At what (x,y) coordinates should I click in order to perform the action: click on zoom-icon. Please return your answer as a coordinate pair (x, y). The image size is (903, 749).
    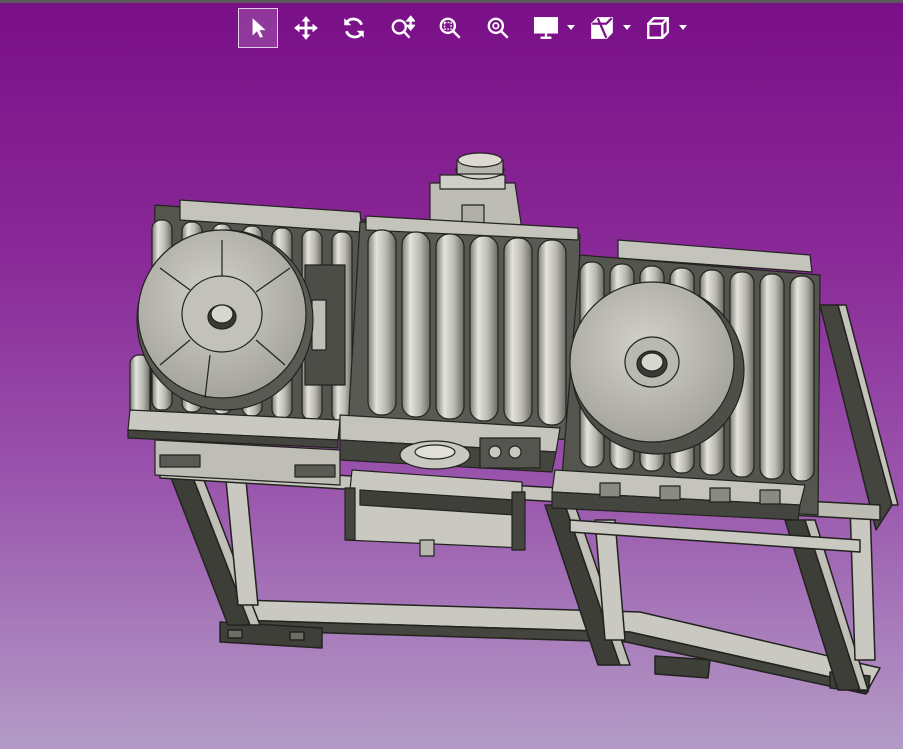
    Looking at the image, I should click on (402, 28).